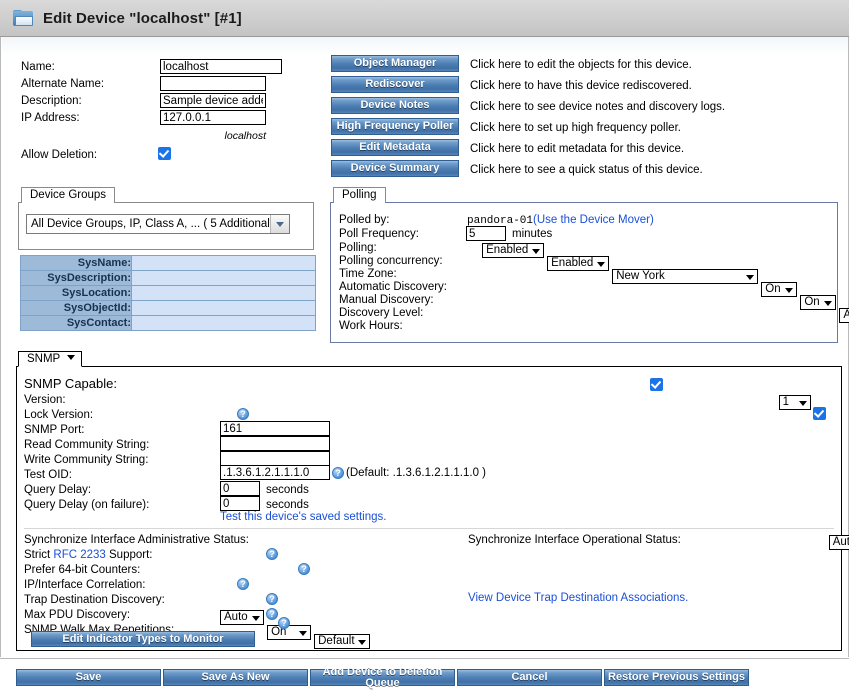 The width and height of the screenshot is (849, 694). What do you see at coordinates (58, 490) in the screenshot?
I see `query-delay-label: Query Delay:` at bounding box center [58, 490].